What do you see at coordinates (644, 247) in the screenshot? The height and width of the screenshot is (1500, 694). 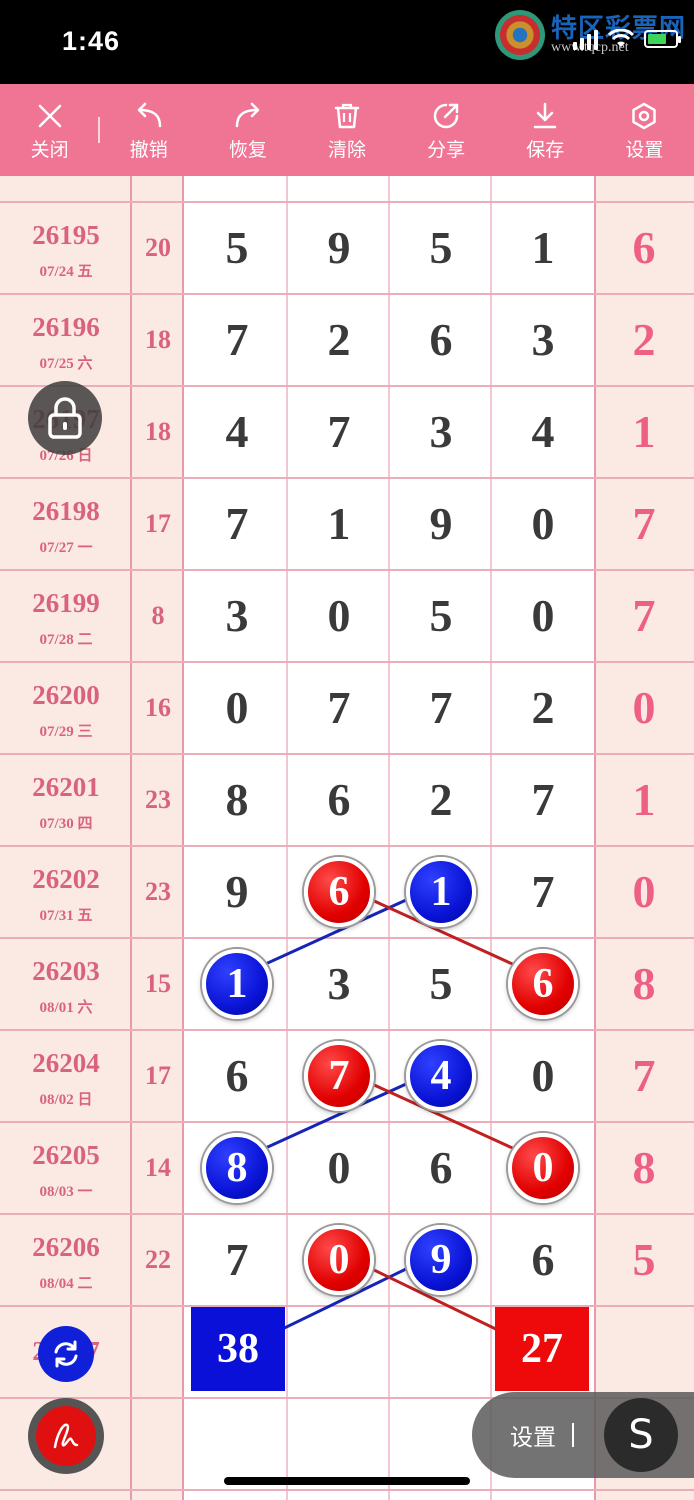 I see `special-digit: 6` at bounding box center [644, 247].